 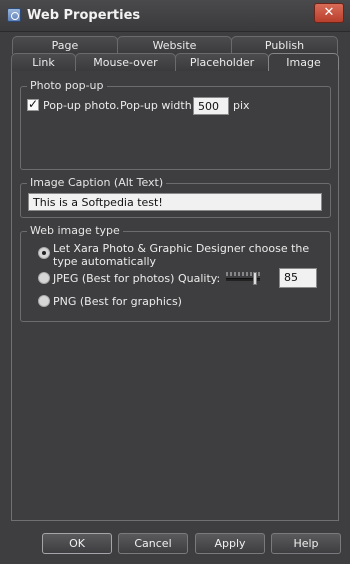 What do you see at coordinates (114, 278) in the screenshot?
I see `jpeg-label: JPEG (Best for photos)` at bounding box center [114, 278].